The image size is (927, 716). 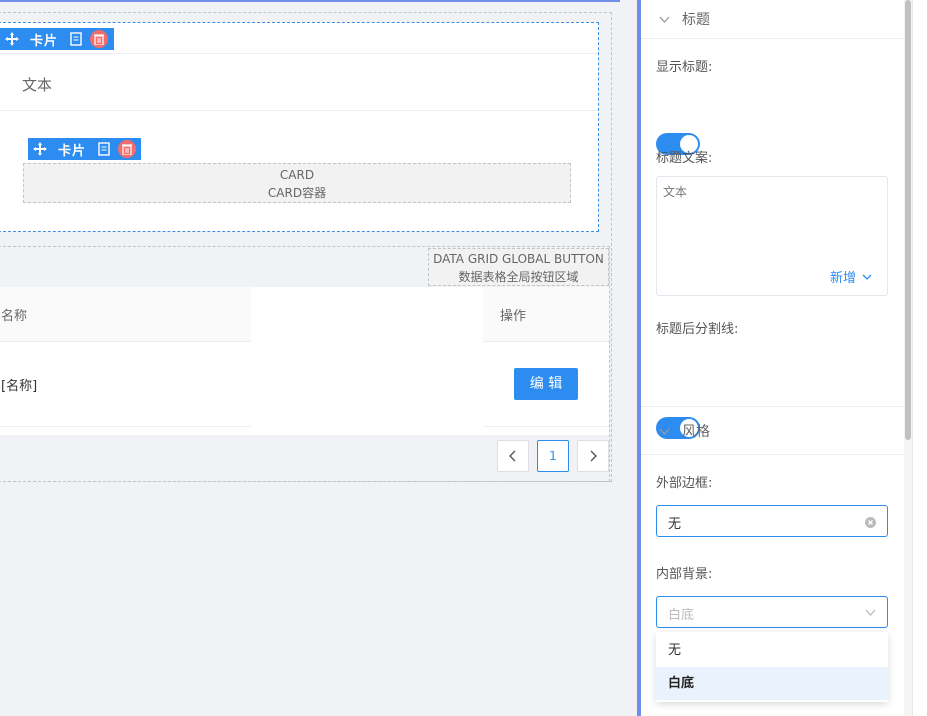 What do you see at coordinates (772, 521) in the screenshot?
I see `outer-border-select: 无` at bounding box center [772, 521].